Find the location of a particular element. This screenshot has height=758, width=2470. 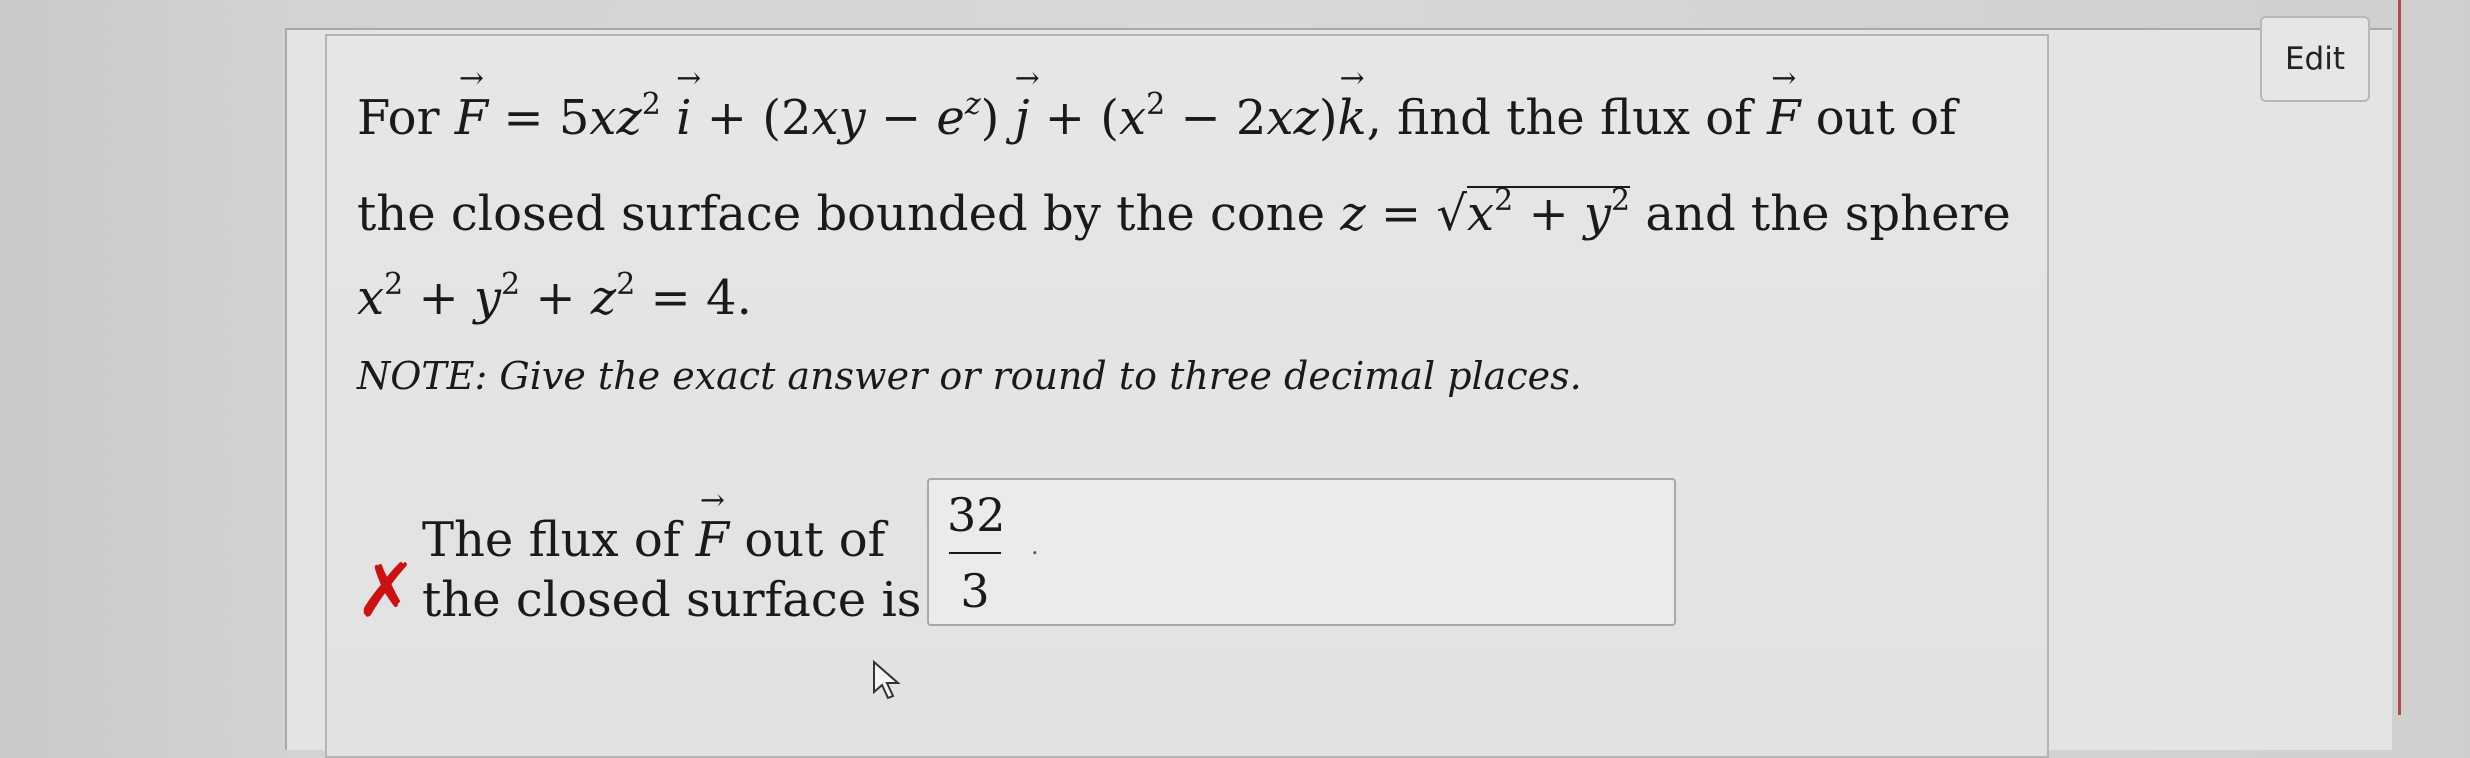

math-var: xy is located at coordinates (838, 118).